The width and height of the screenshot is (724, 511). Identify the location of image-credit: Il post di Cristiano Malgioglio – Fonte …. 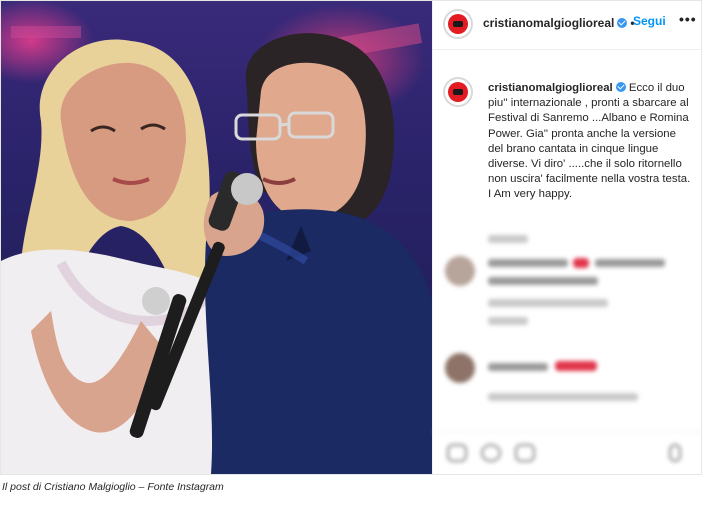
(113, 487).